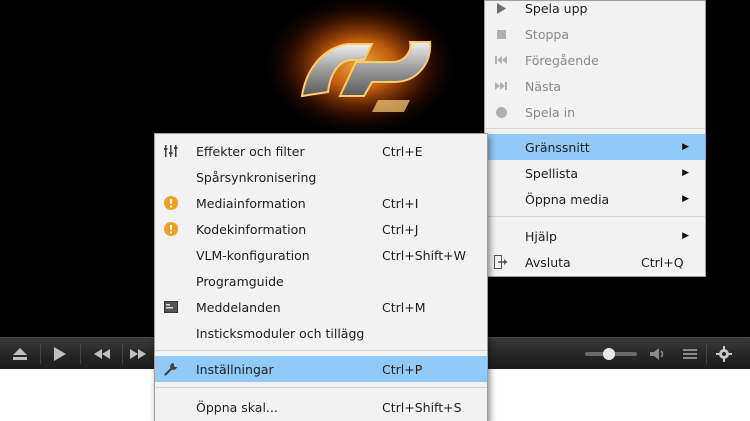 The width and height of the screenshot is (750, 421). What do you see at coordinates (235, 369) in the screenshot?
I see `menu-item-label: Inställningar` at bounding box center [235, 369].